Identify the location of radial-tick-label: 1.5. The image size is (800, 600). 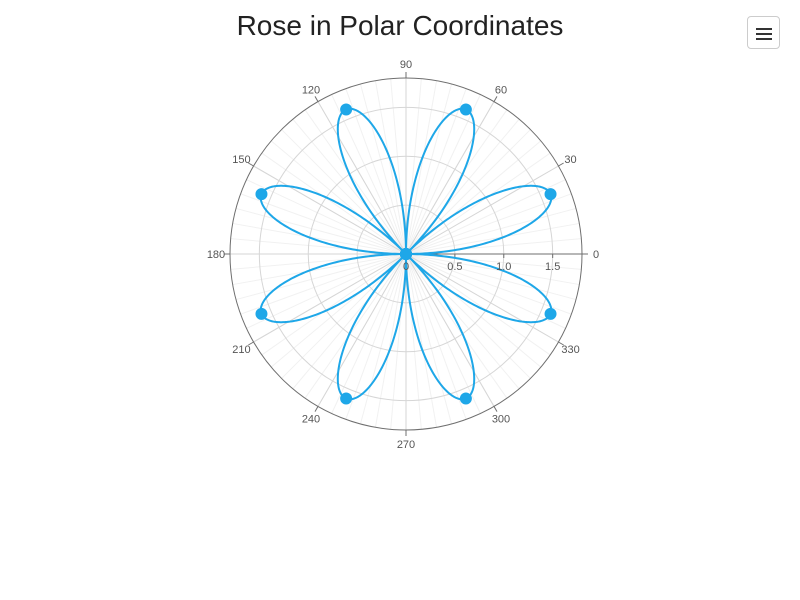
(552, 267).